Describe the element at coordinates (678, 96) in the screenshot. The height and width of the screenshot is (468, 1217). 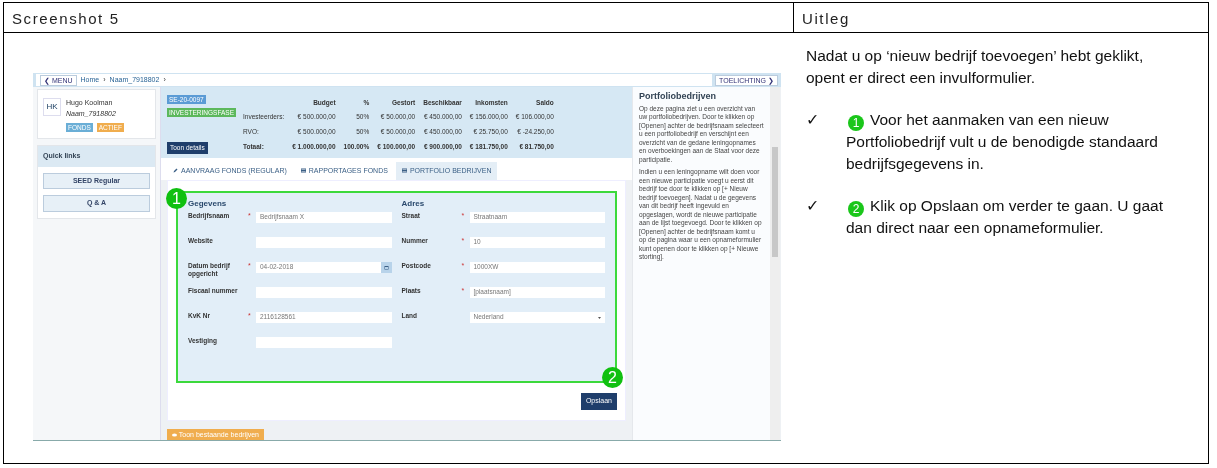
I see `help-title: Portfoliobedrijven` at that location.